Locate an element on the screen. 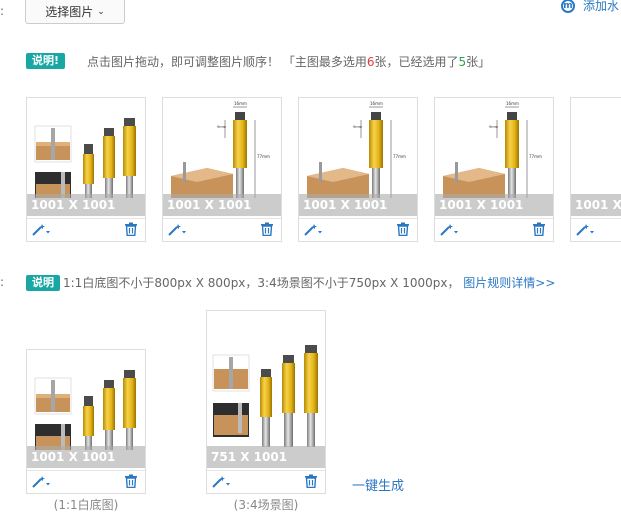  image-rules-link: 图片规则详情>> is located at coordinates (509, 283).